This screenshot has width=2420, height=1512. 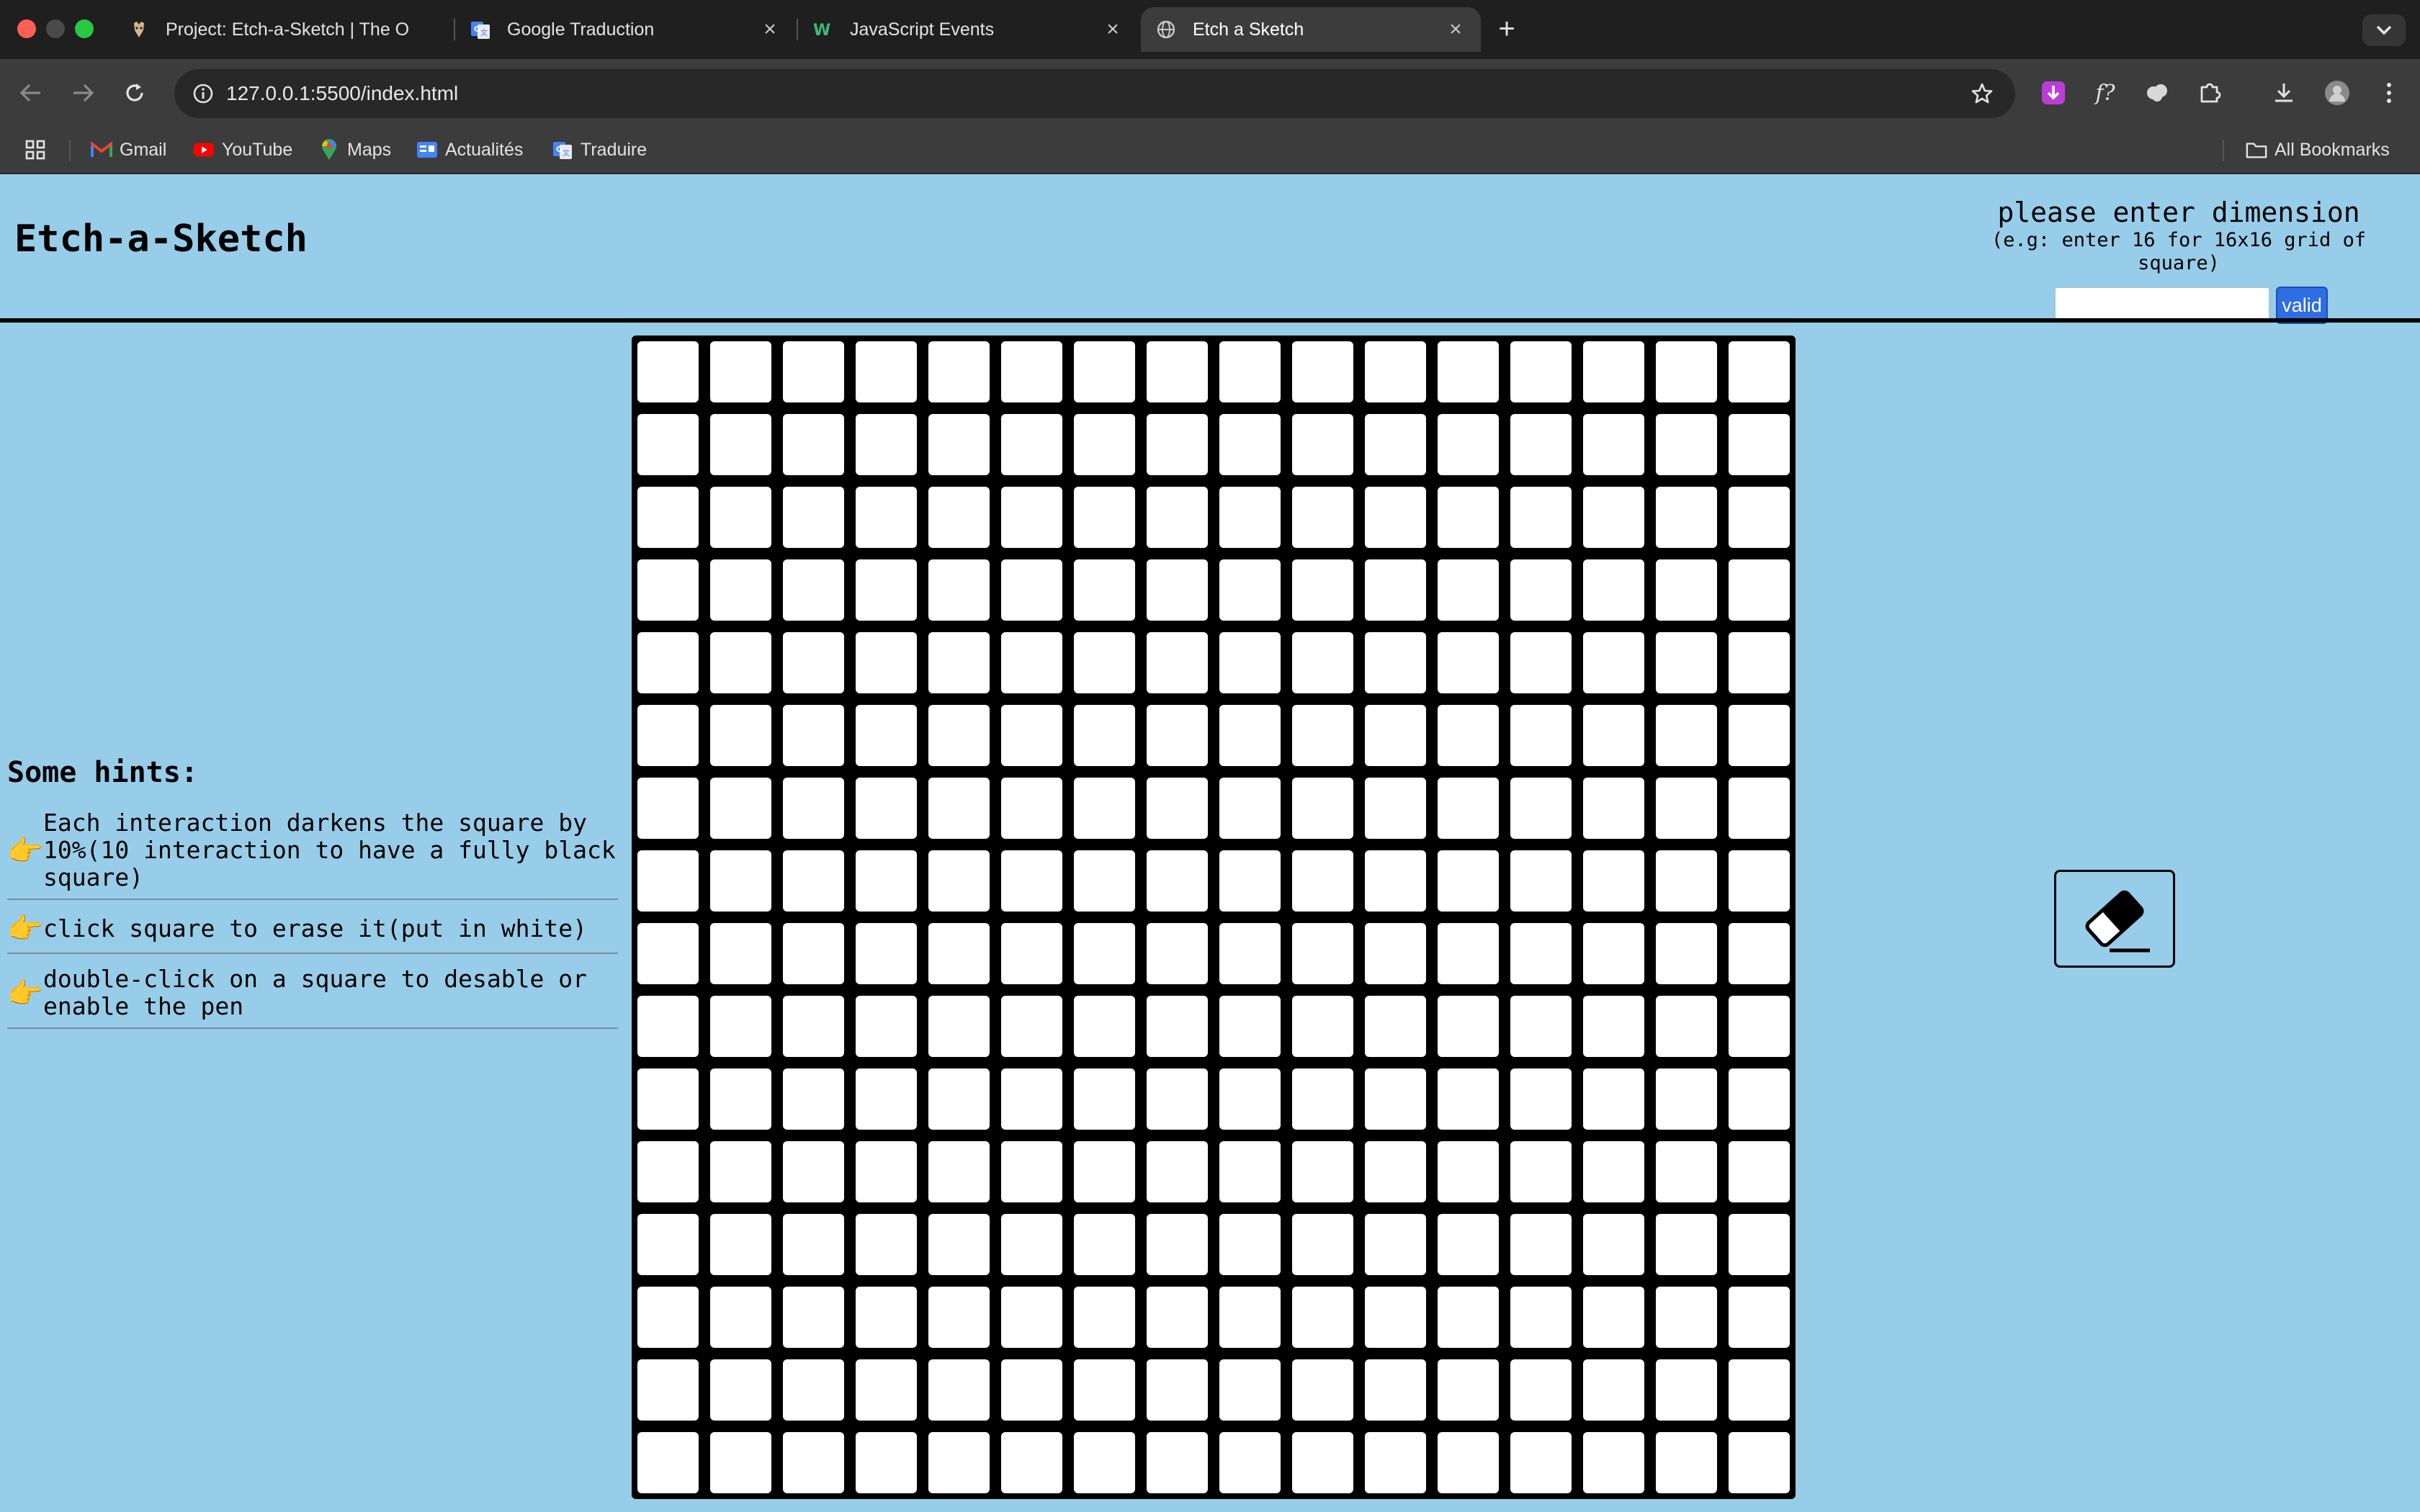 I want to click on extensions-puzzle-icon, so click(x=2210, y=92).